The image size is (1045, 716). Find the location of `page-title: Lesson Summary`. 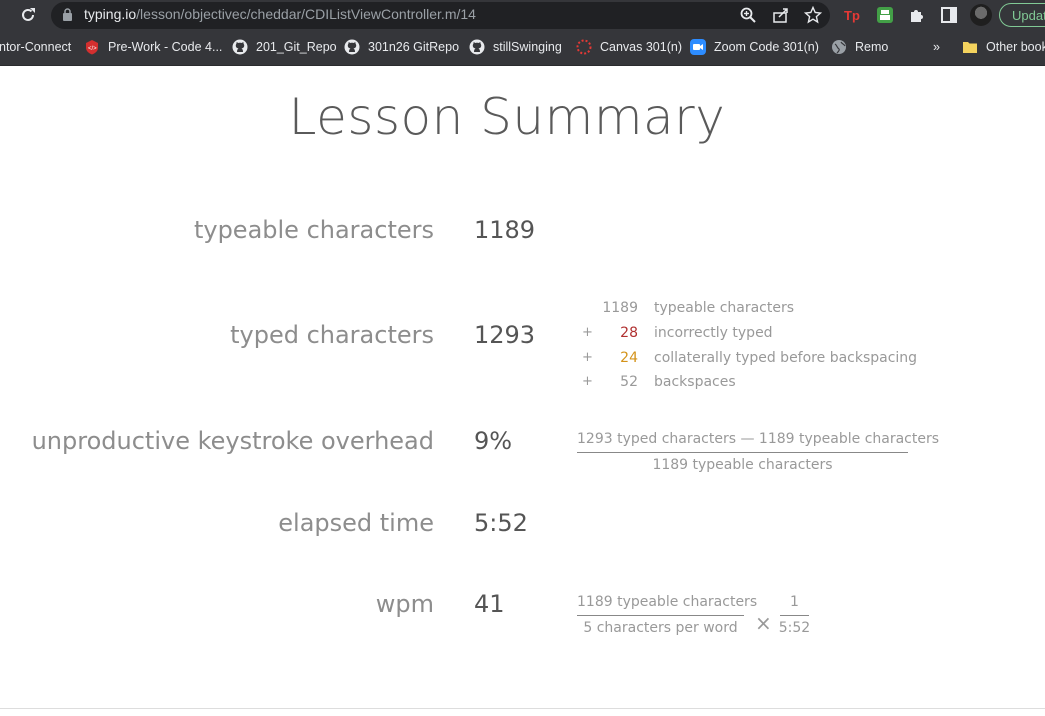

page-title: Lesson Summary is located at coordinates (507, 117).